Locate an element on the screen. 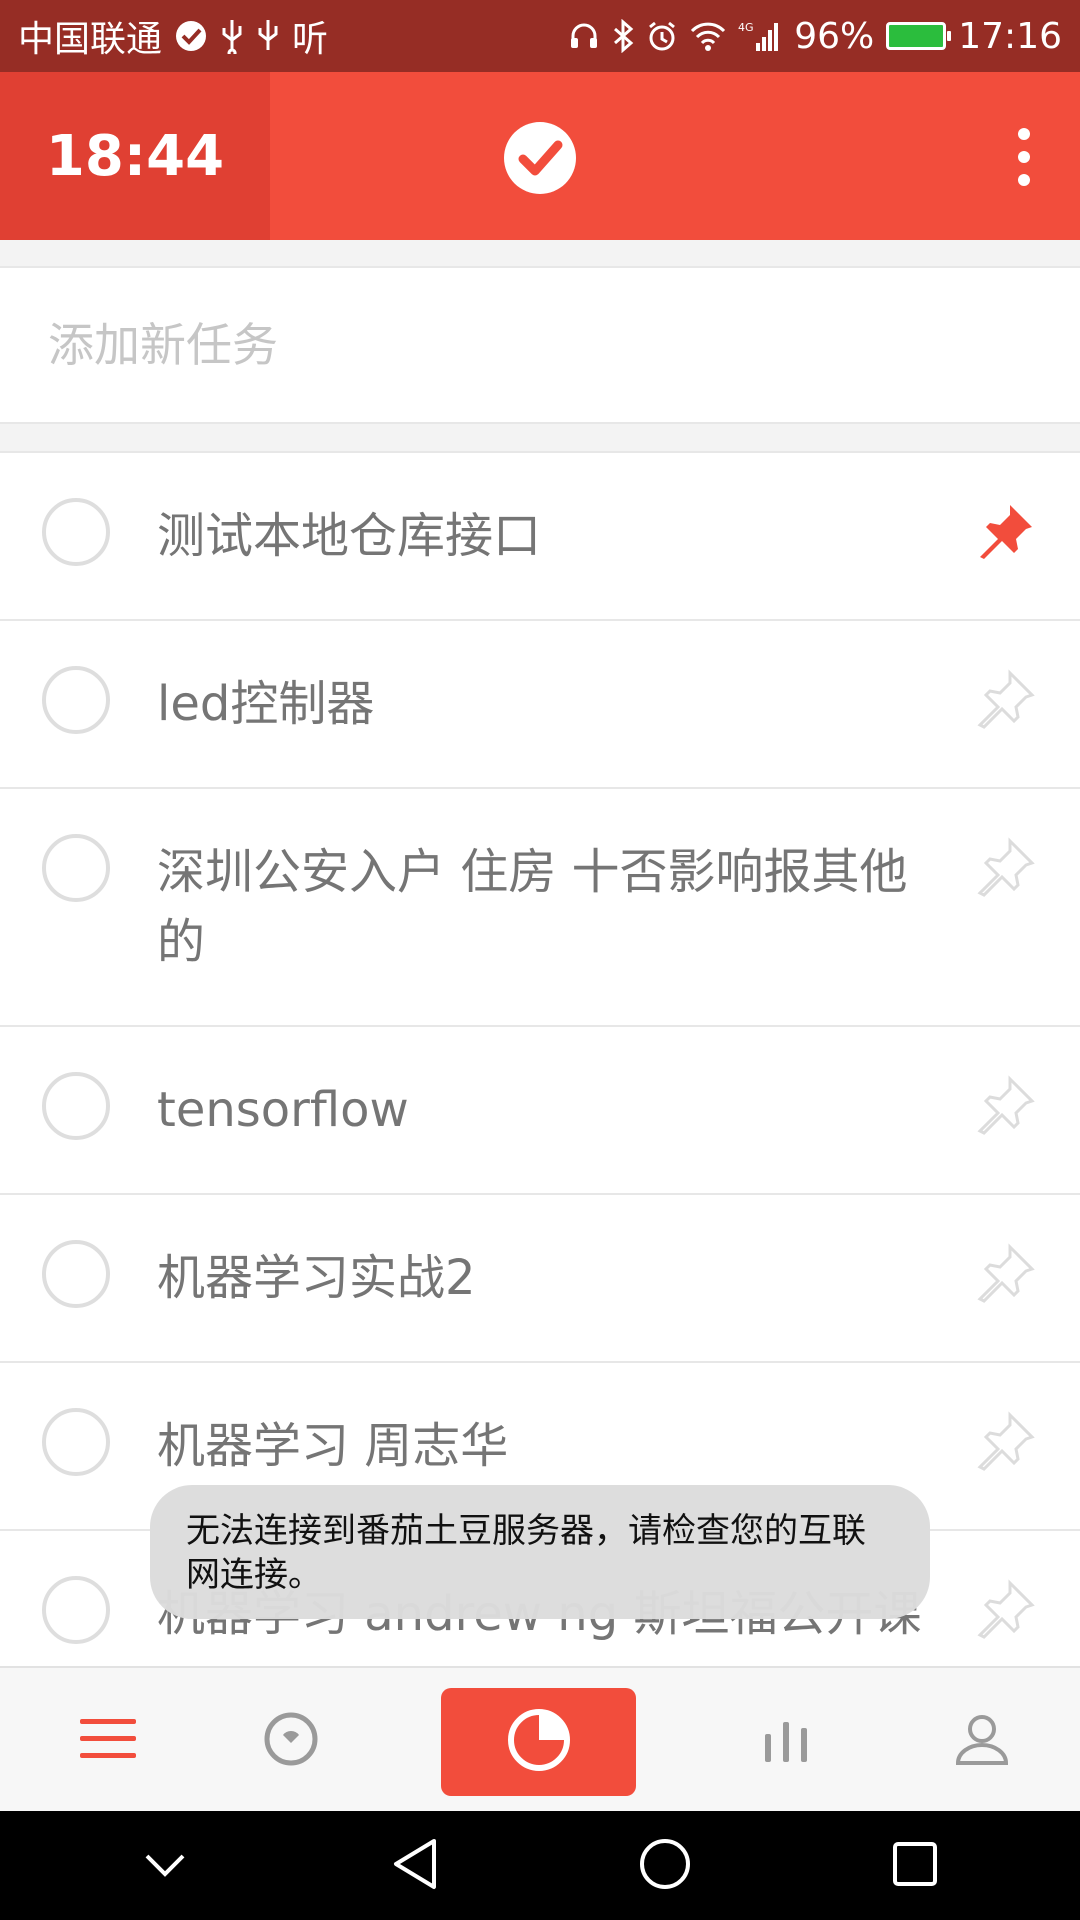 The width and height of the screenshot is (1080, 1920). verified-icon is located at coordinates (191, 36).